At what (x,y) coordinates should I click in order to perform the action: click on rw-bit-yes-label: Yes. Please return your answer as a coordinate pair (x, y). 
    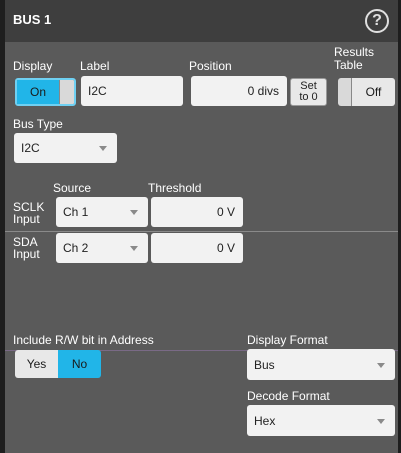
    Looking at the image, I should click on (36, 364).